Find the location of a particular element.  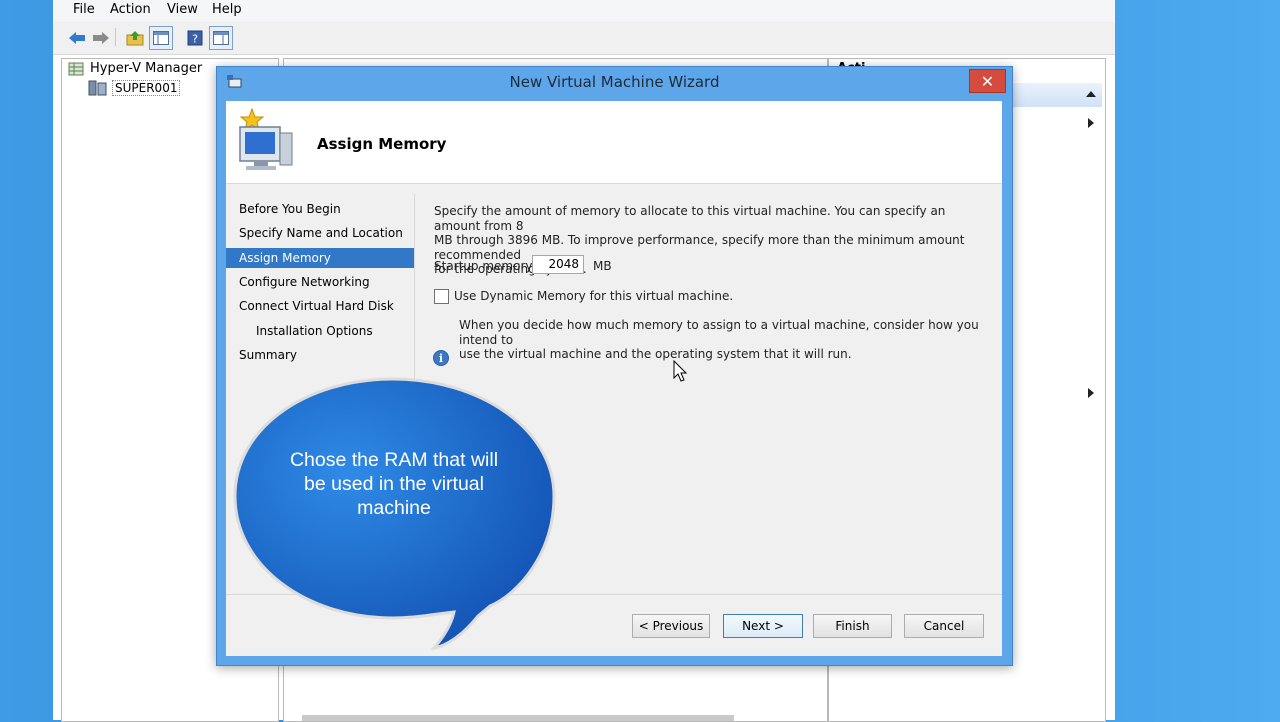

forward-button is located at coordinates (101, 38).